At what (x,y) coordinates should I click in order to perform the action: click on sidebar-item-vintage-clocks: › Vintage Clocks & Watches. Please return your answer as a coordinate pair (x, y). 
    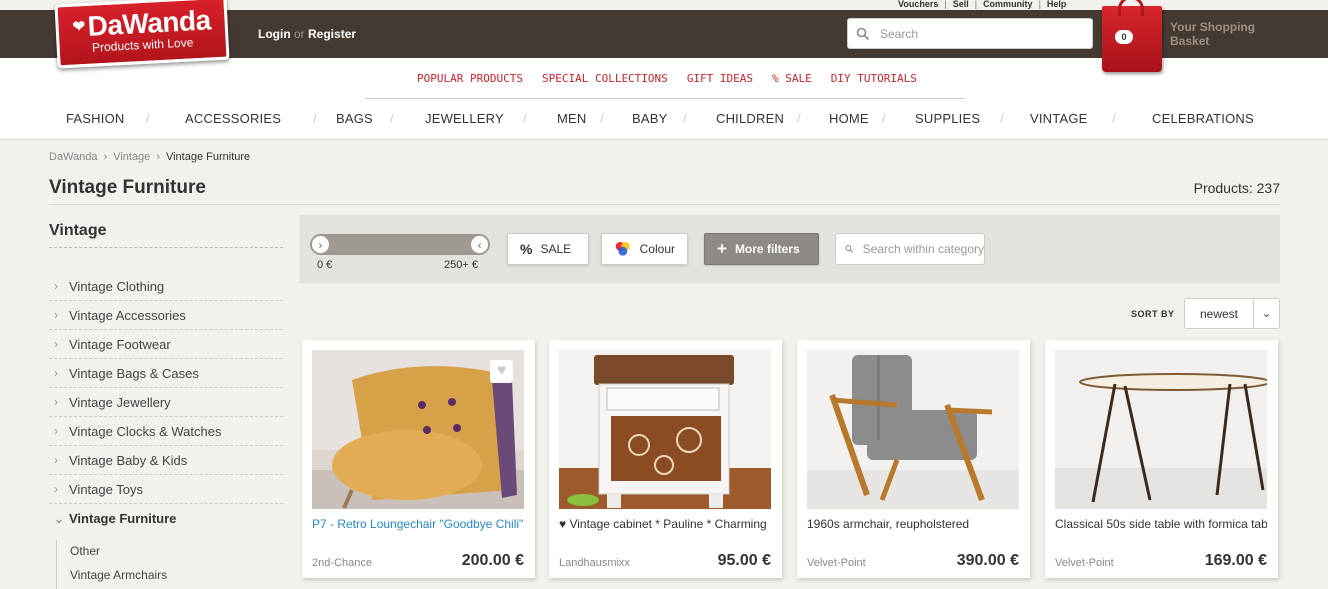
    Looking at the image, I should click on (166, 431).